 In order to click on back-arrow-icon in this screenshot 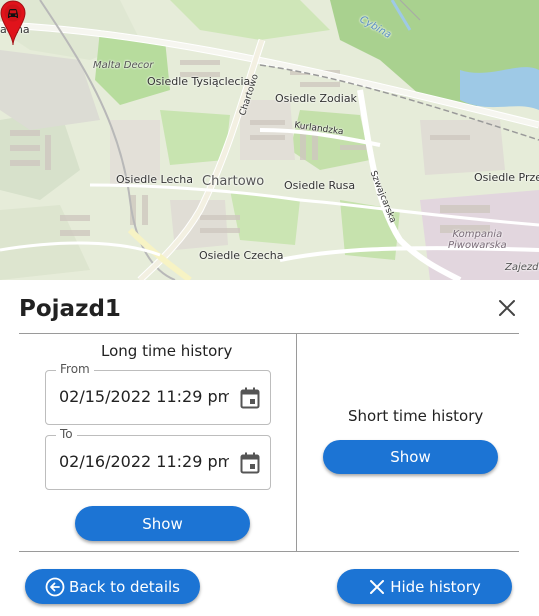, I will do `click(55, 586)`.